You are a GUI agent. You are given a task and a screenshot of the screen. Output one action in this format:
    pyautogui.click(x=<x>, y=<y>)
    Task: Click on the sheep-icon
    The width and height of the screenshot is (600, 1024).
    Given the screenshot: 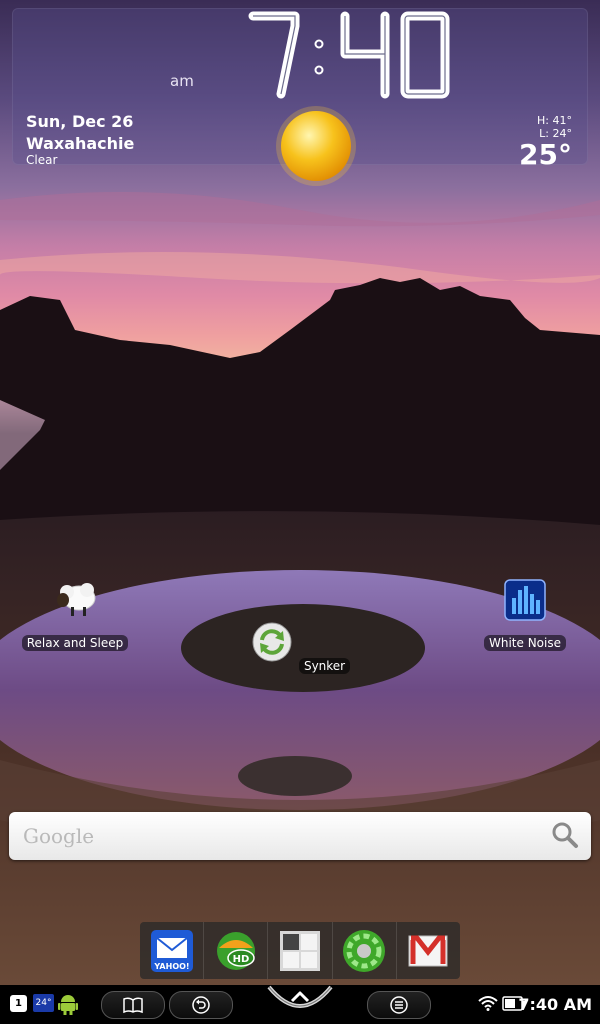 What is the action you would take?
    pyautogui.click(x=76, y=599)
    